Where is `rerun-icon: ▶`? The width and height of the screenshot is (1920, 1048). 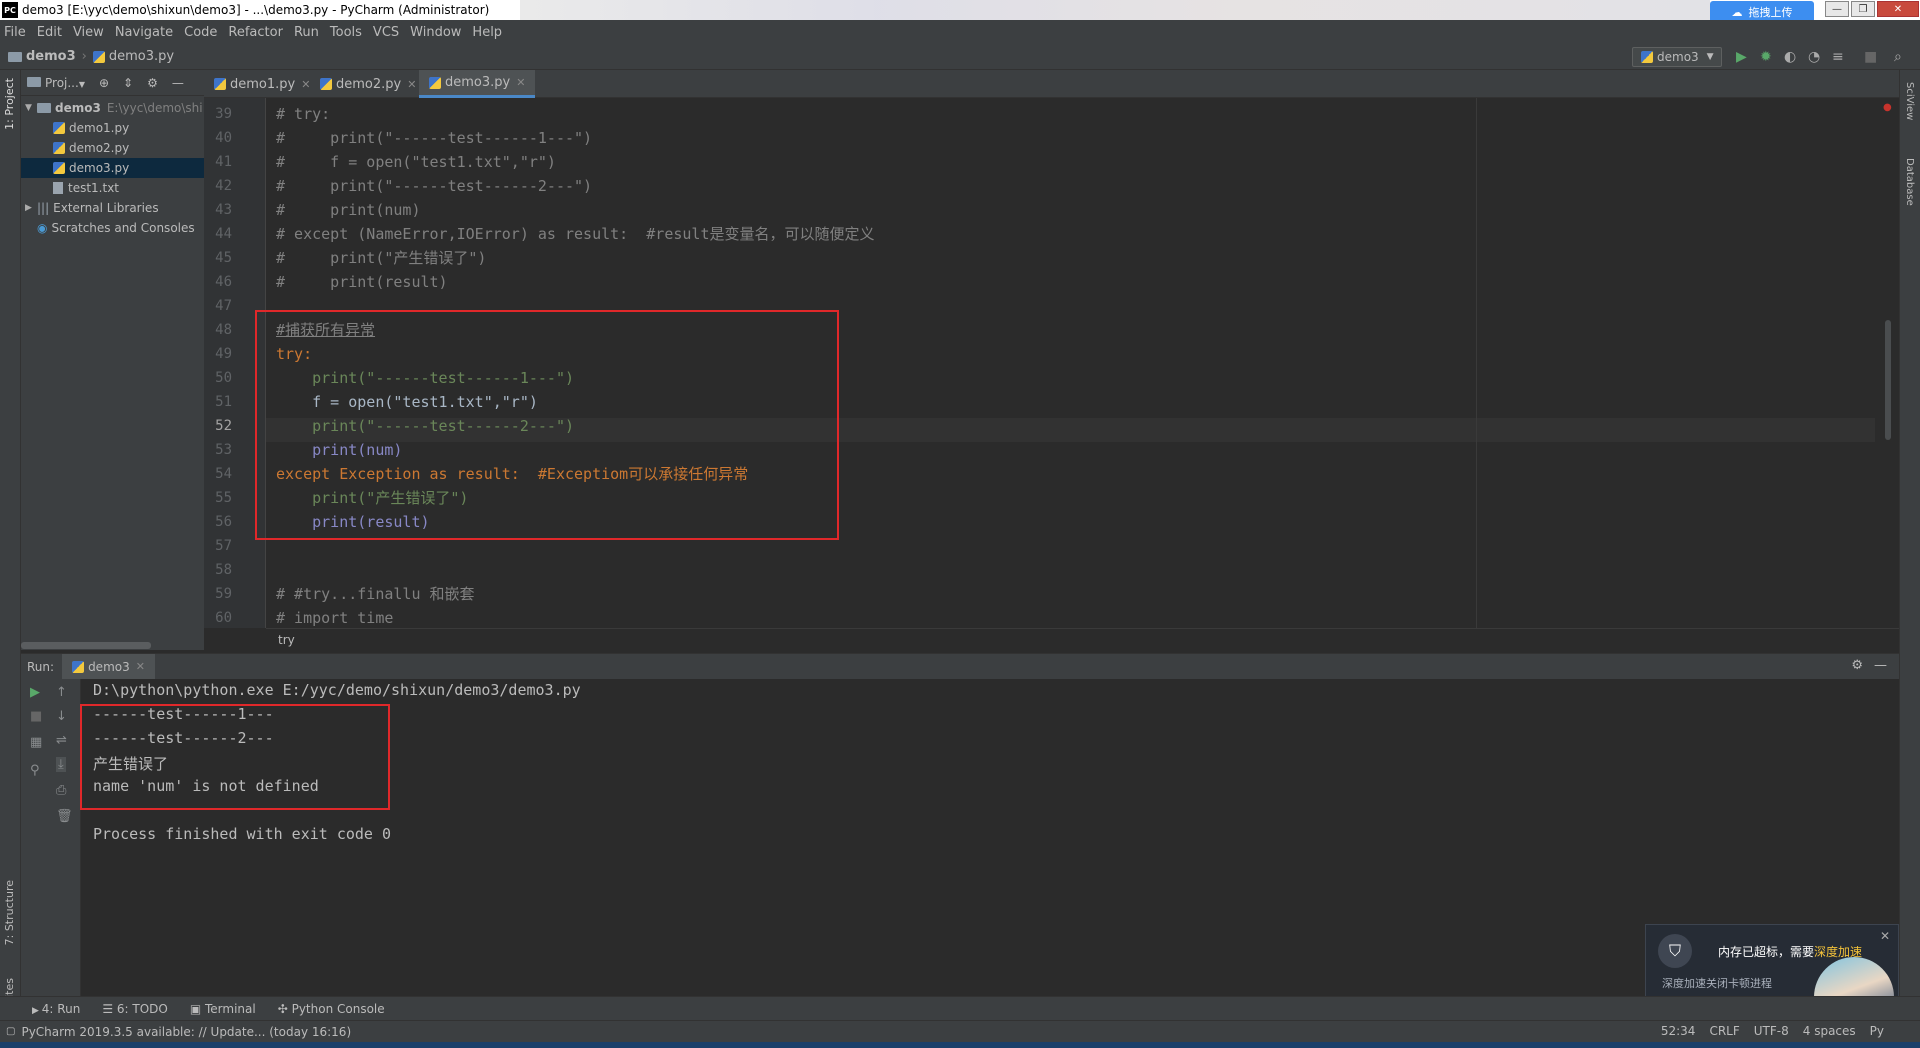 rerun-icon: ▶ is located at coordinates (35, 692).